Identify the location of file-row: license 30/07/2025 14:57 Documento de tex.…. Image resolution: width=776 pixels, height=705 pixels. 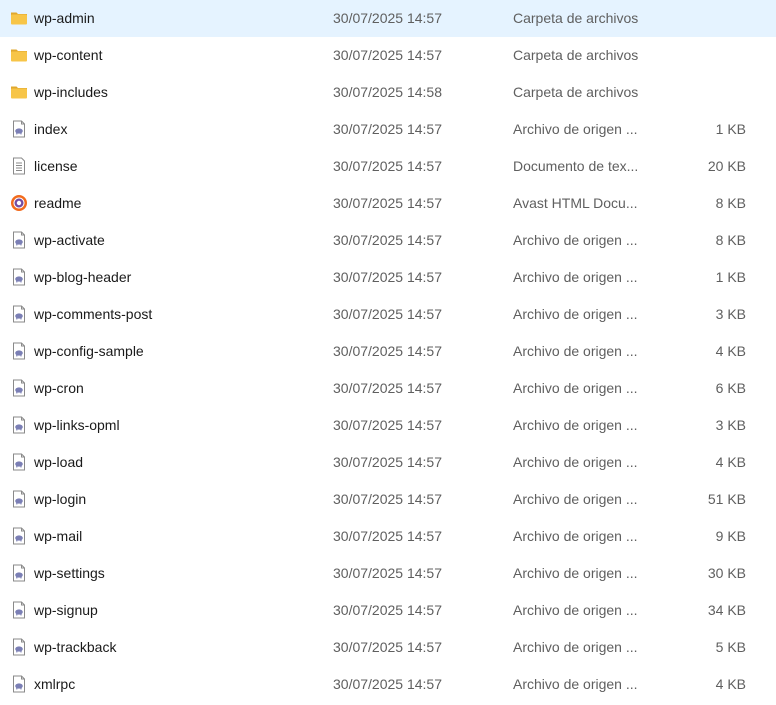
(388, 166).